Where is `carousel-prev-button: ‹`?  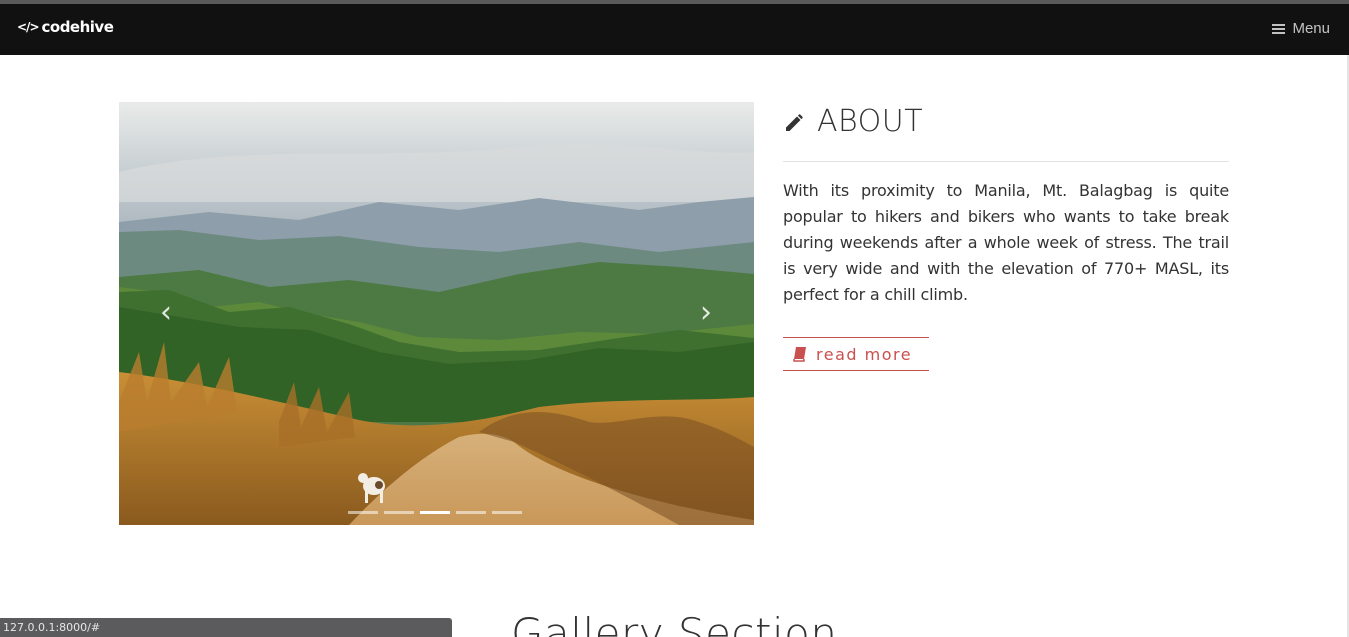
carousel-prev-button: ‹ is located at coordinates (166, 313).